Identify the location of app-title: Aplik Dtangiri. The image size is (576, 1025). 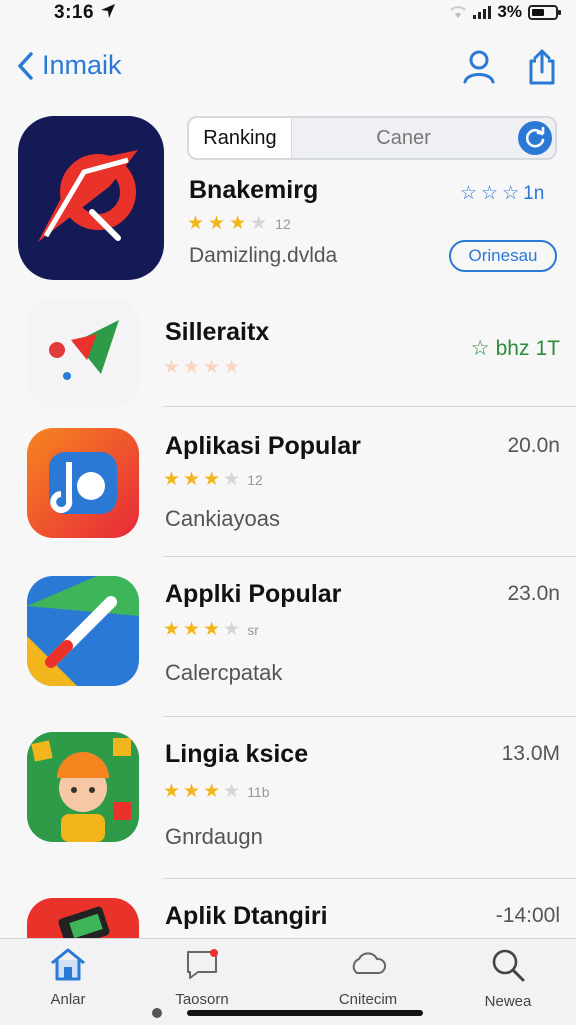
(246, 916).